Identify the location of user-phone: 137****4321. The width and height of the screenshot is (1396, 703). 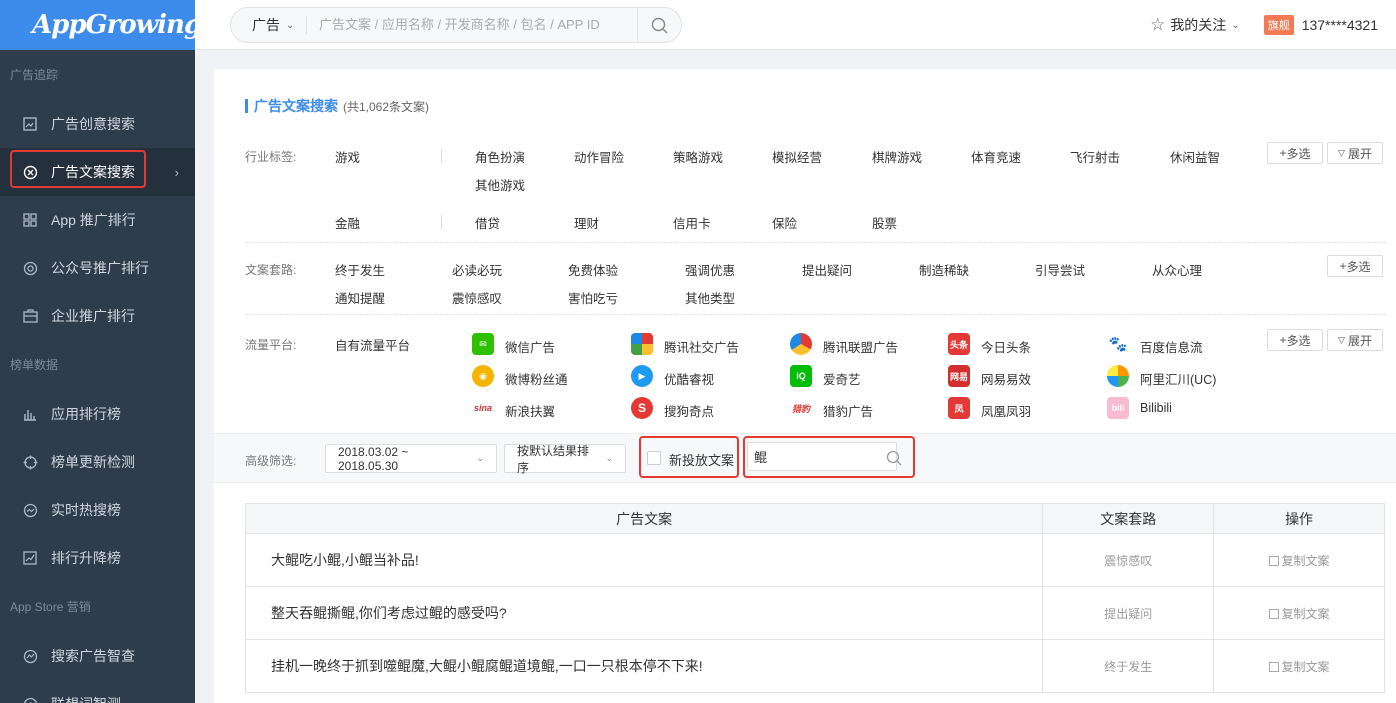
(1340, 25).